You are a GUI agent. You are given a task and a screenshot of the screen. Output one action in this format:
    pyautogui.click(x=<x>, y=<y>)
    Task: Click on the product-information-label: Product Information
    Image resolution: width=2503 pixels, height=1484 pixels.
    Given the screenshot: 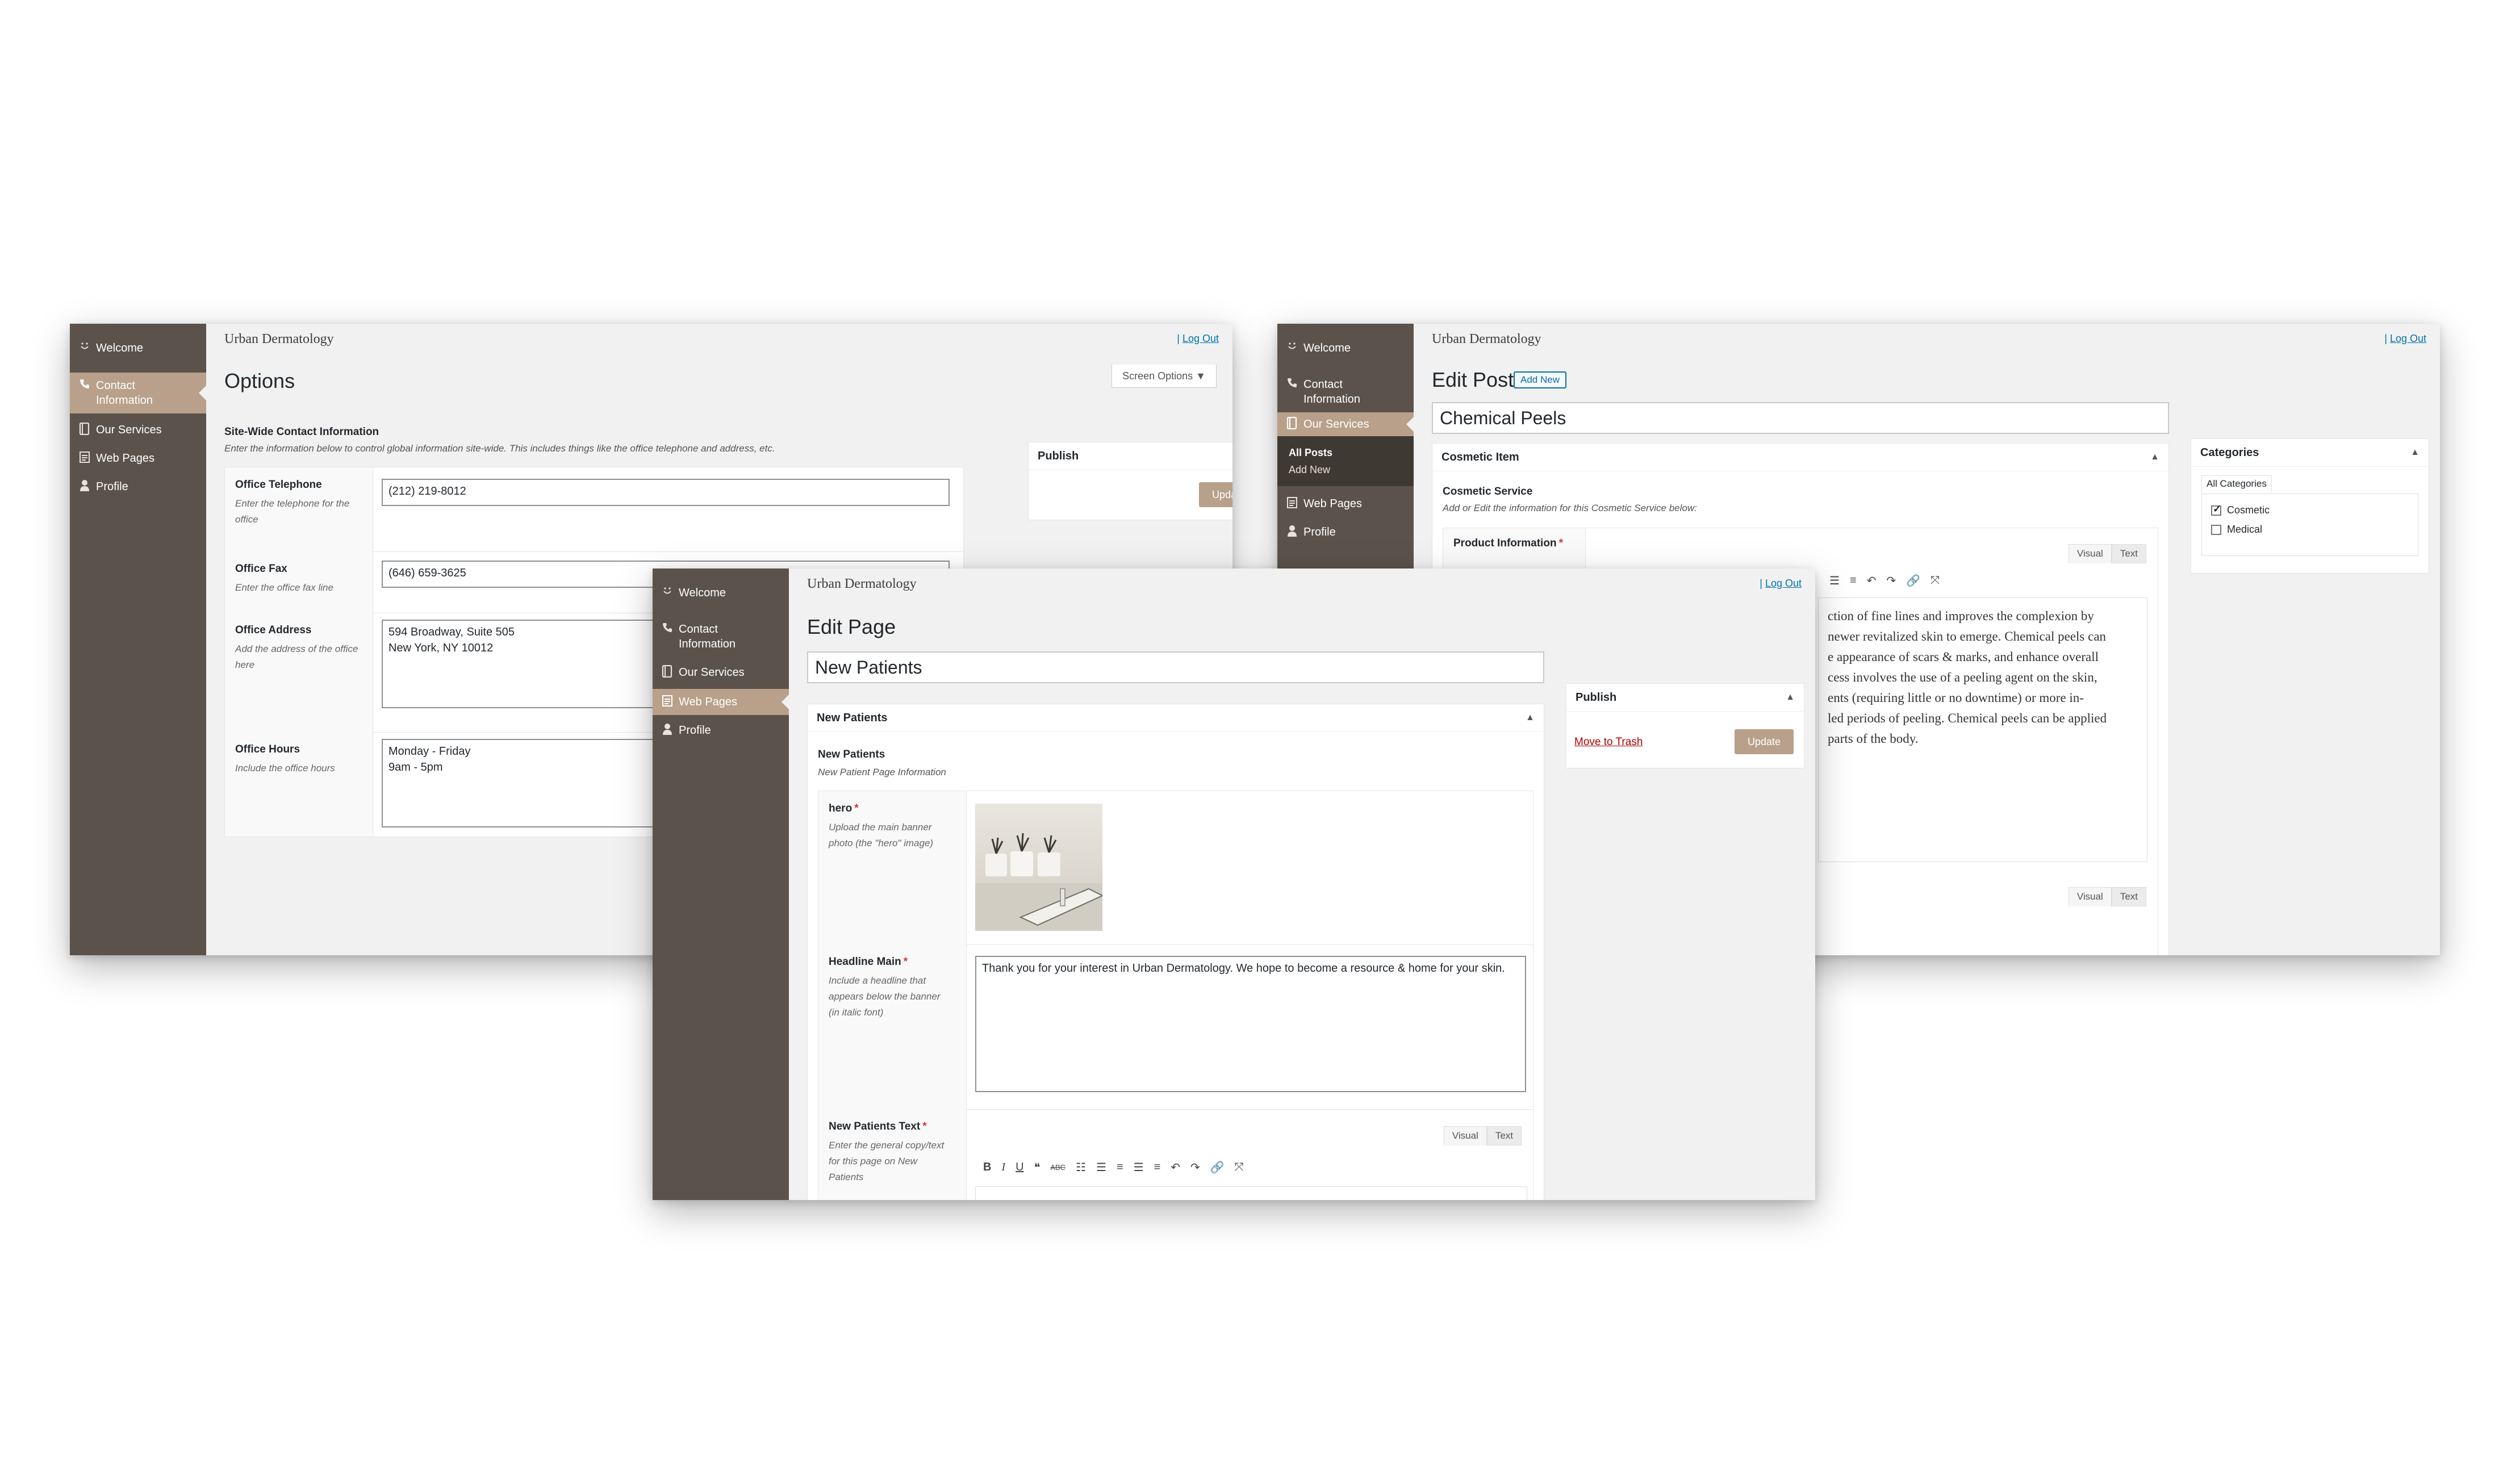 What is the action you would take?
    pyautogui.click(x=1505, y=543)
    